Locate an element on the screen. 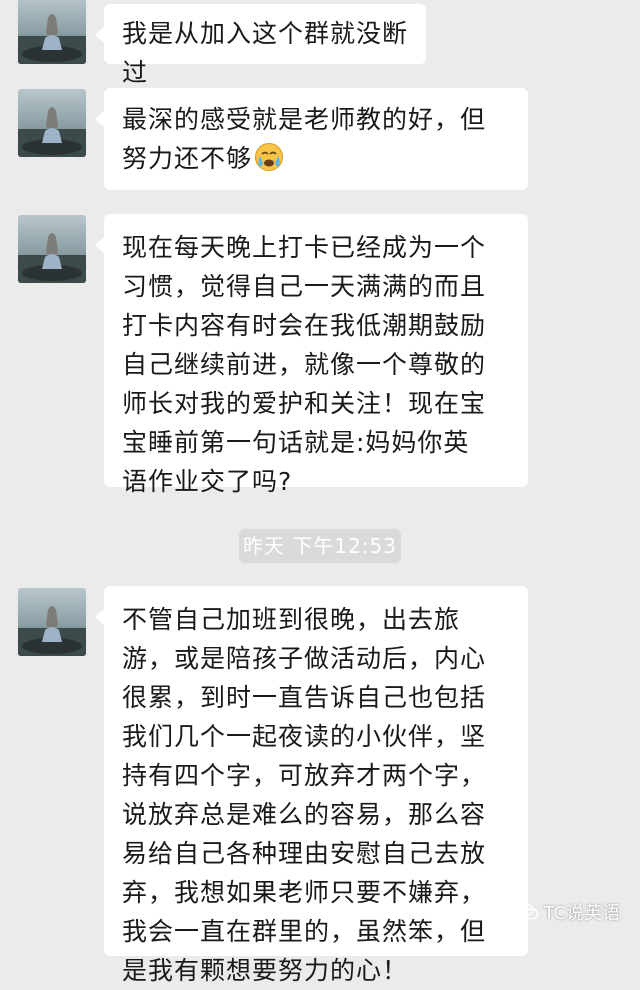 The width and height of the screenshot is (640, 990). message-line: 师长对我的爱护和关注！现在宝 is located at coordinates (304, 403).